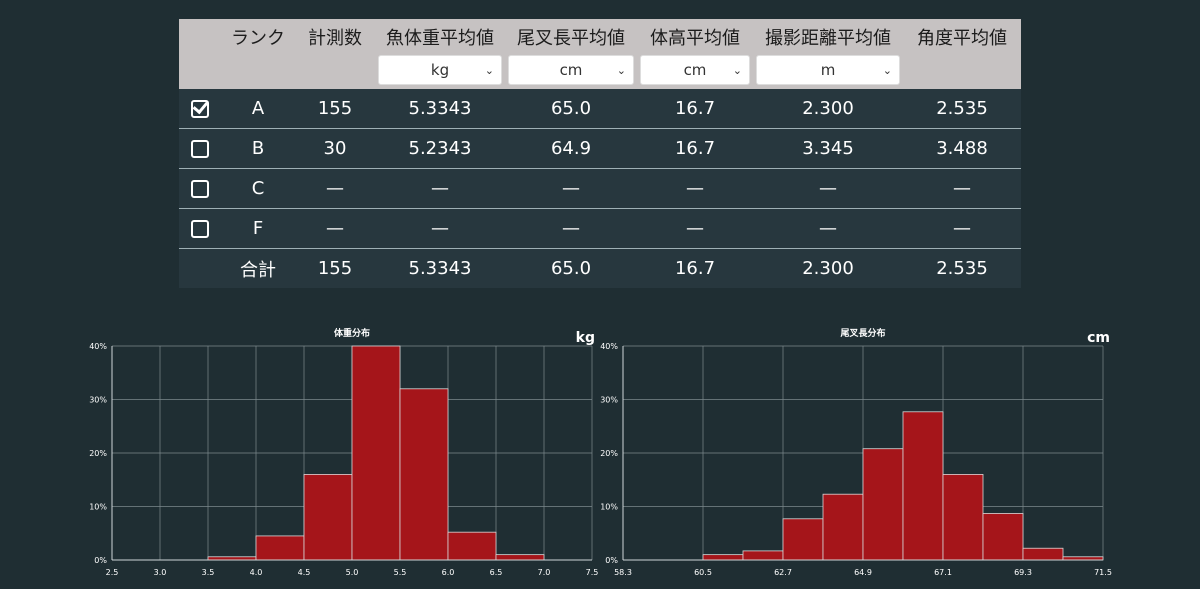  What do you see at coordinates (352, 572) in the screenshot?
I see `x-tick-label: 5.0` at bounding box center [352, 572].